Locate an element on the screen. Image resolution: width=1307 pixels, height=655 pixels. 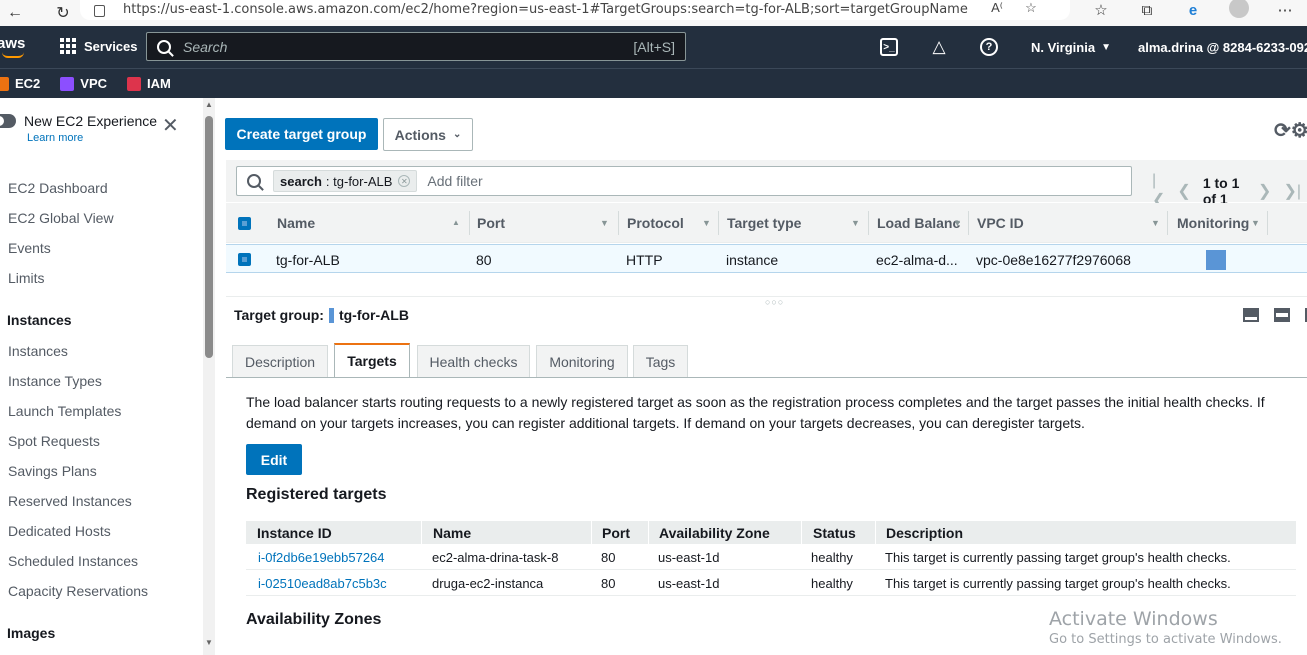
cell-instance-id: i-02510ead8ab7c5b3c is located at coordinates (322, 583).